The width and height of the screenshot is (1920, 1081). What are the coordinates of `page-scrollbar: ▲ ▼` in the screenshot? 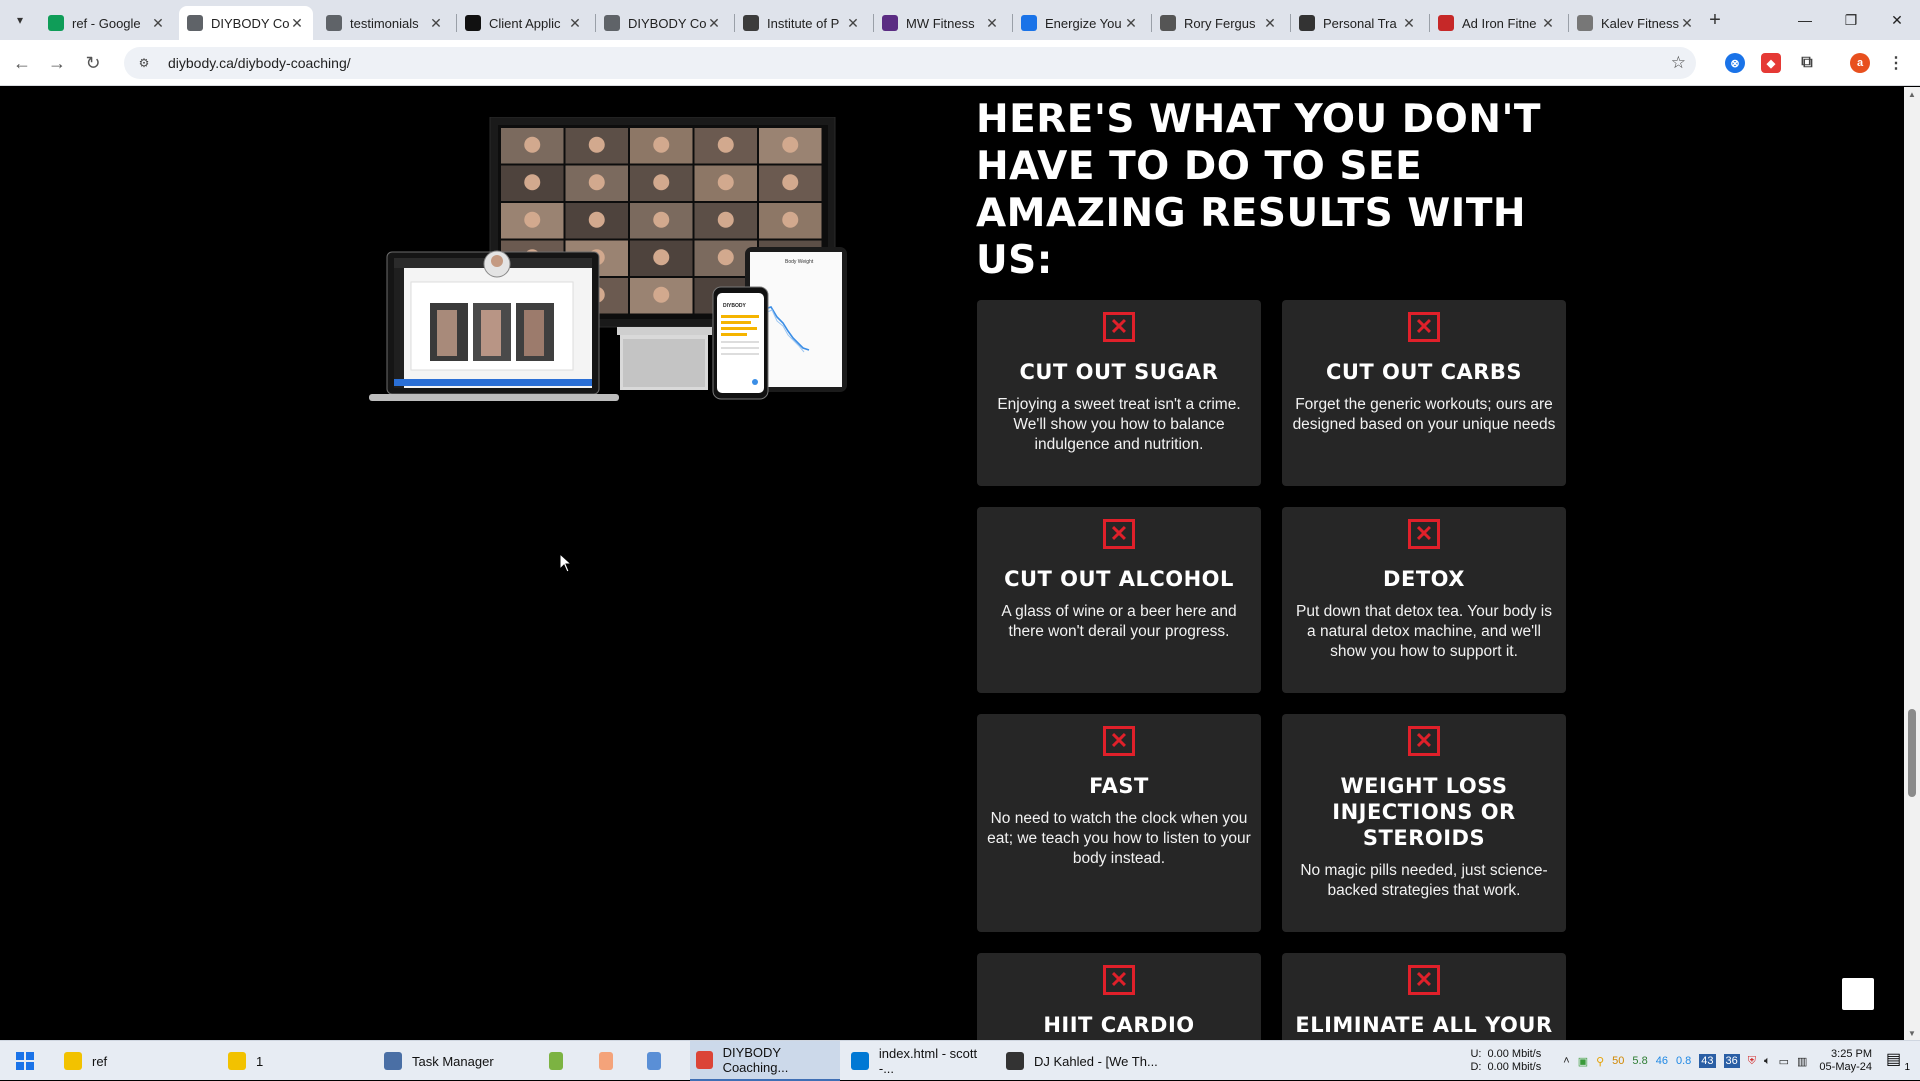 It's located at (1912, 563).